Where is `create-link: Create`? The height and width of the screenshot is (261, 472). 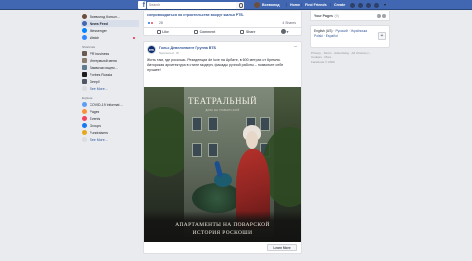
create-link: Create is located at coordinates (339, 5).